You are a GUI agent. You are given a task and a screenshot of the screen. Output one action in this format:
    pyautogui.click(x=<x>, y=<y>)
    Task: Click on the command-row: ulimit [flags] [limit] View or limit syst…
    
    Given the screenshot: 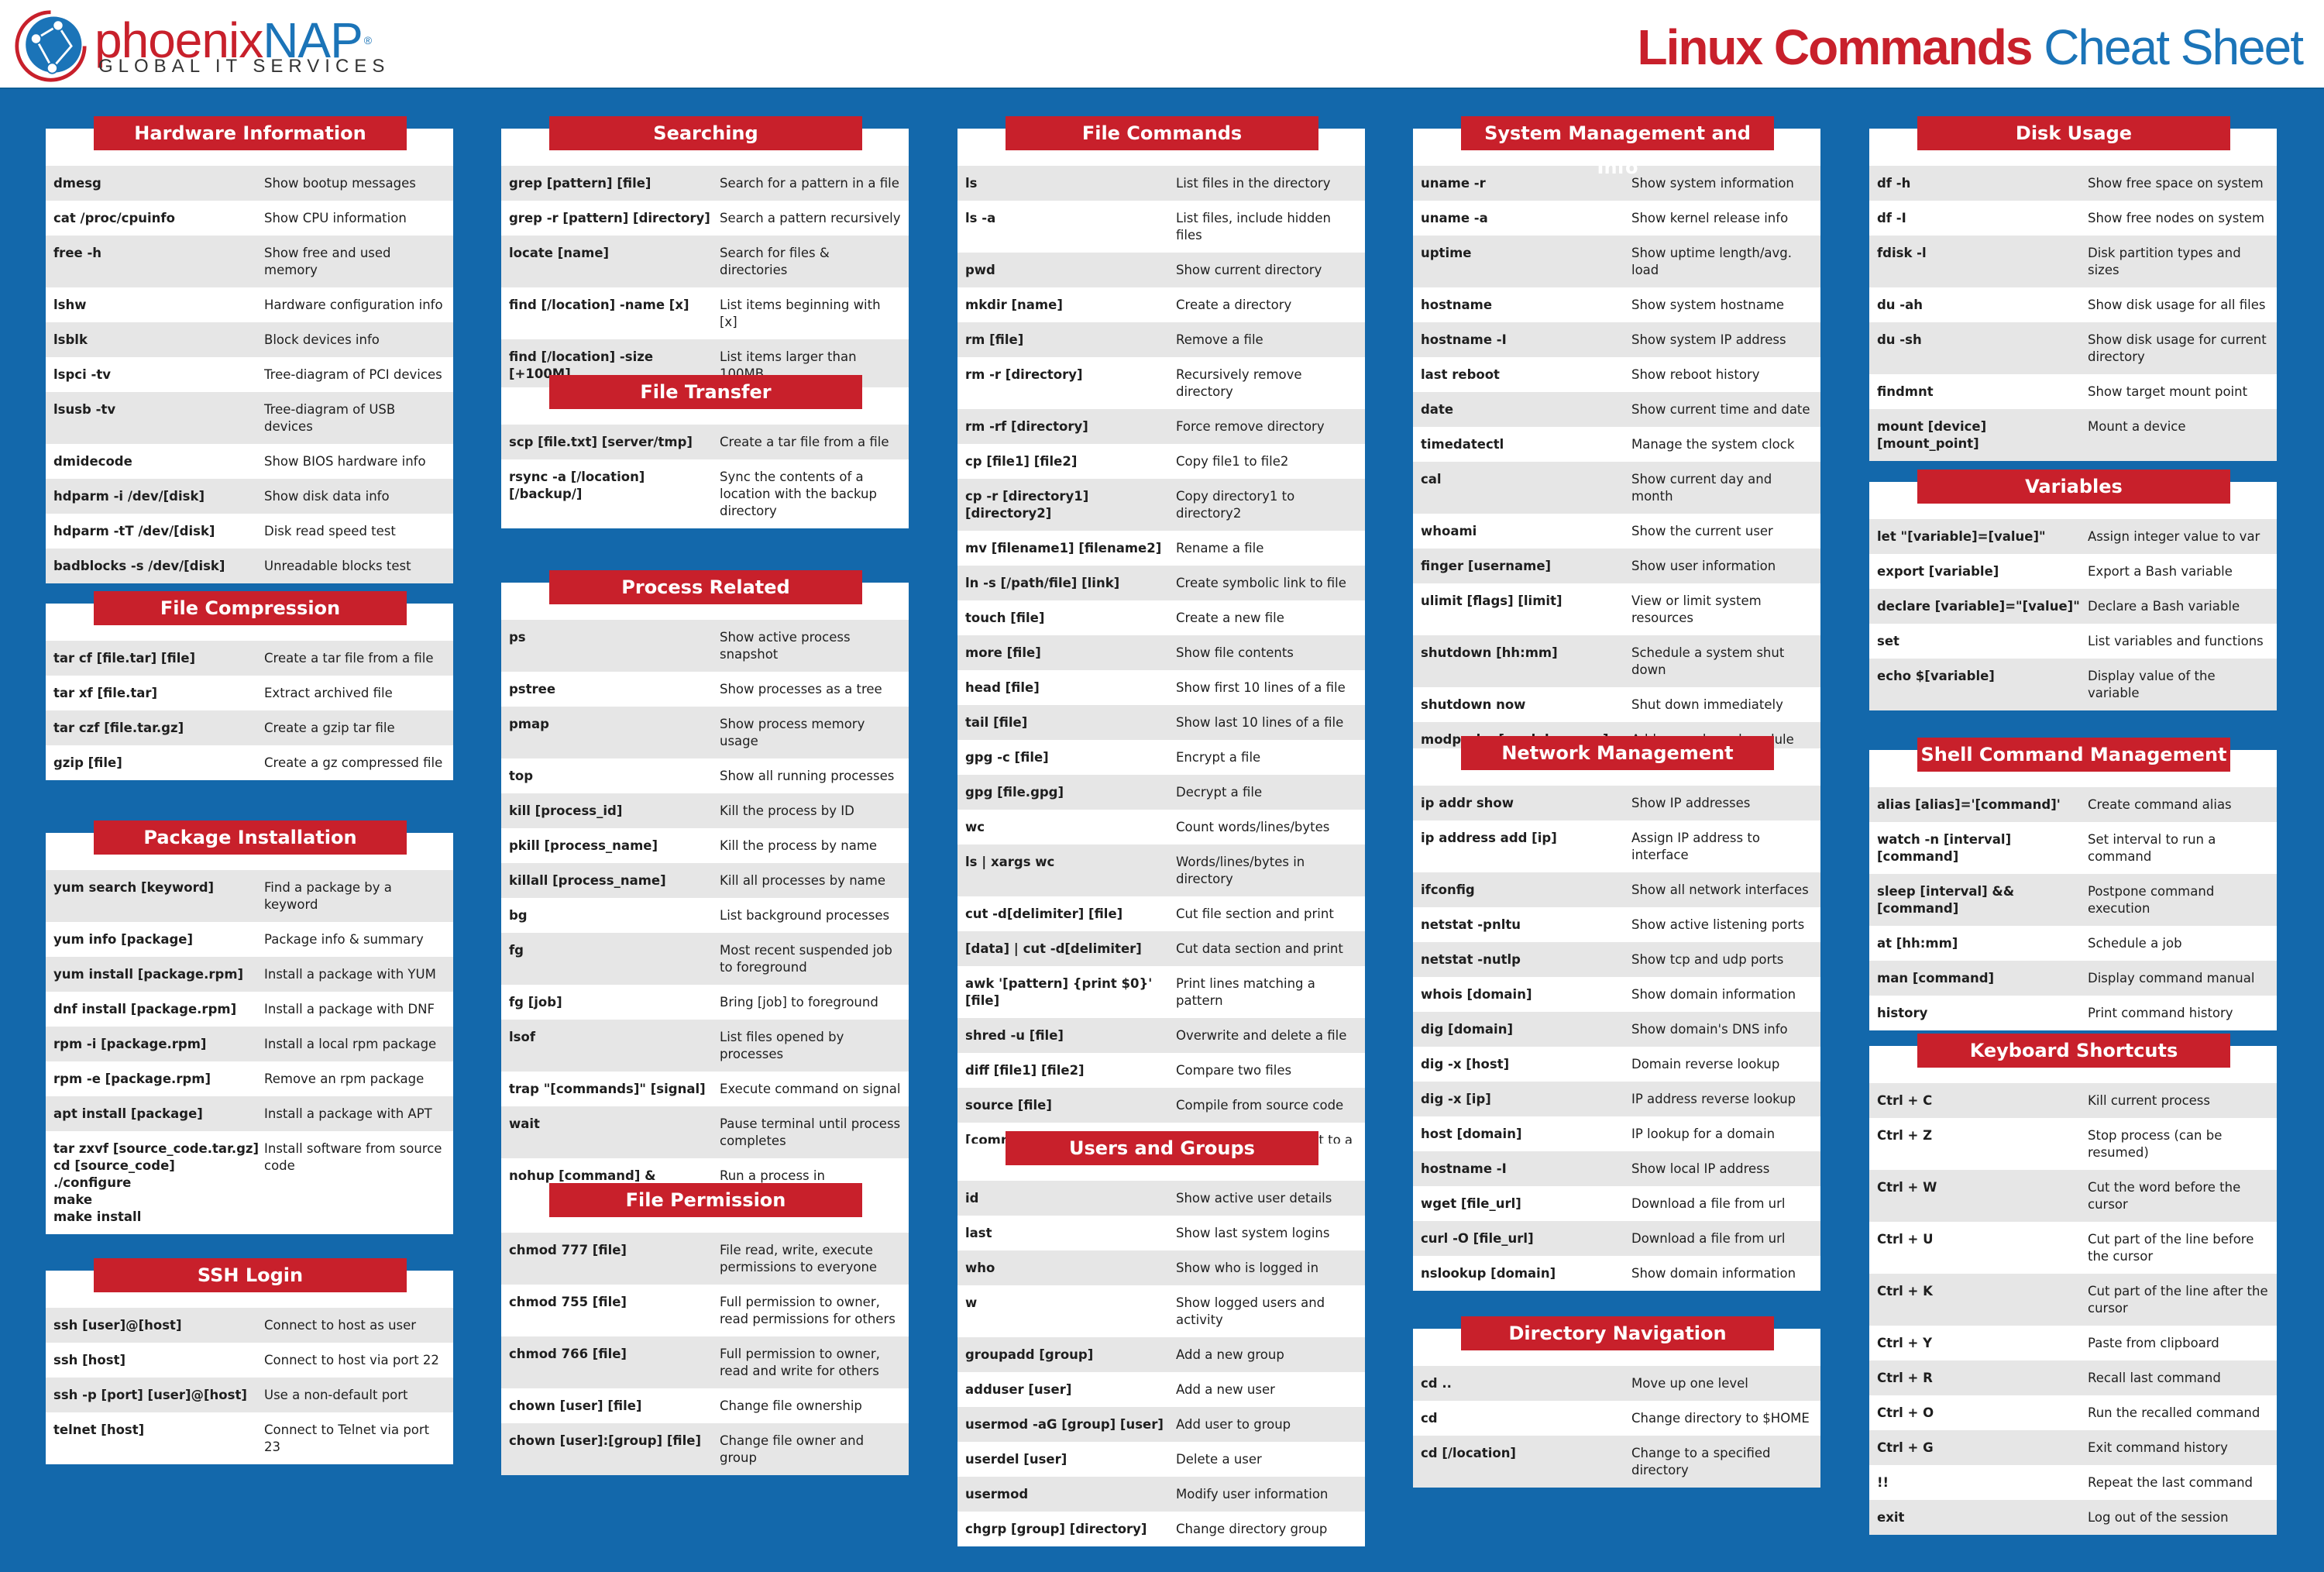 What is the action you would take?
    pyautogui.click(x=1616, y=609)
    